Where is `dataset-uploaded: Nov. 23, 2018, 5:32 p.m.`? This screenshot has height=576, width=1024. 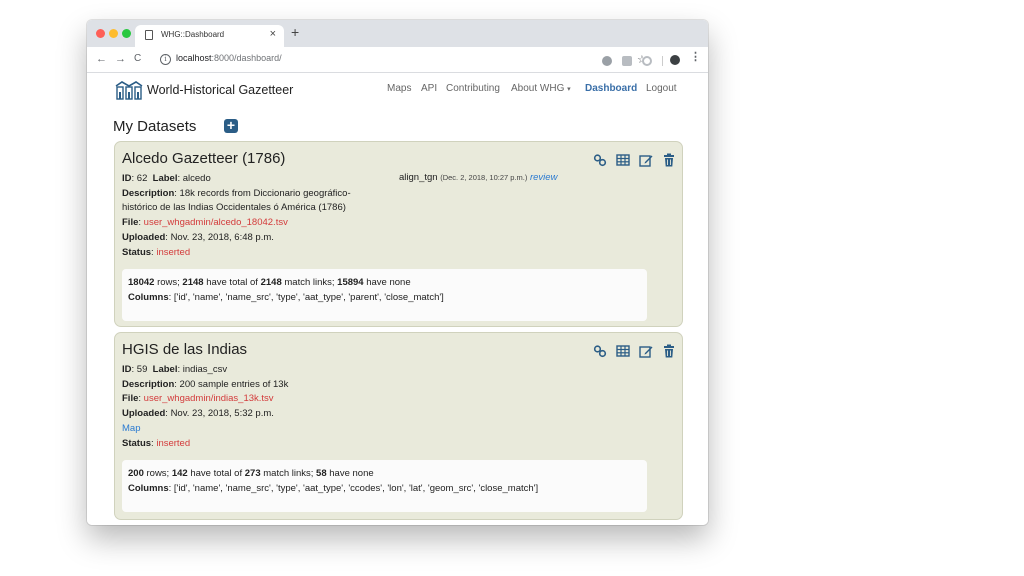 dataset-uploaded: Nov. 23, 2018, 5:32 p.m. is located at coordinates (222, 413).